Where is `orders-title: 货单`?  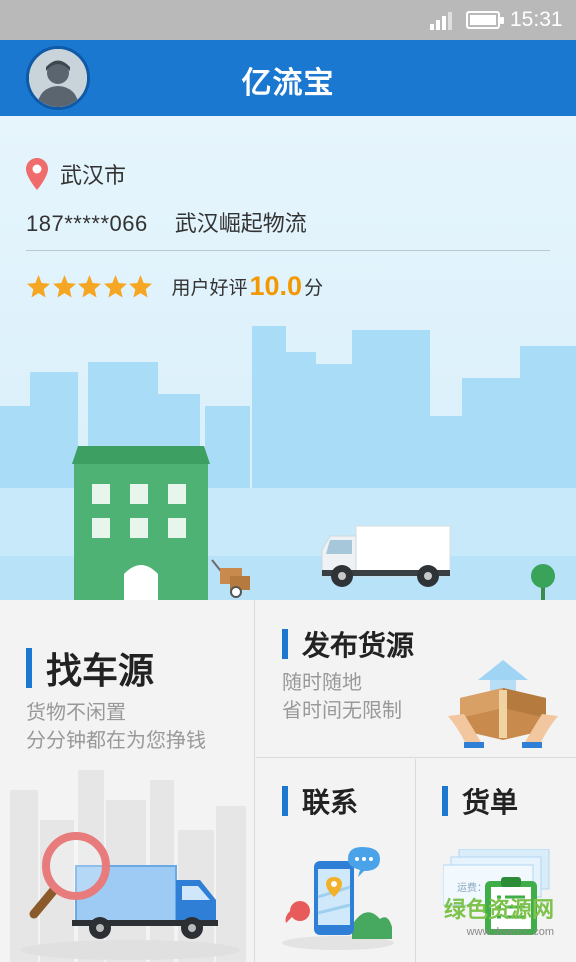
orders-title: 货单 is located at coordinates (480, 801).